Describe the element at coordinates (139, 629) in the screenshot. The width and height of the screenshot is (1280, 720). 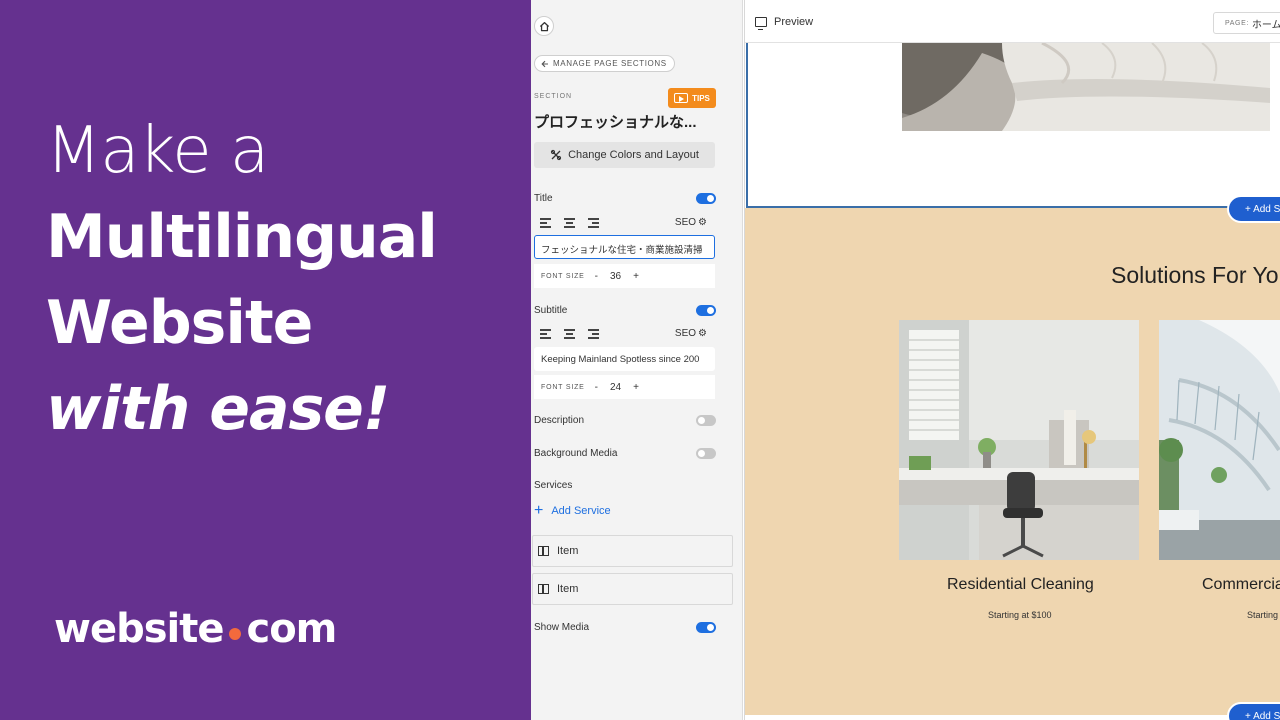
I see `brand-logo-left: website` at that location.